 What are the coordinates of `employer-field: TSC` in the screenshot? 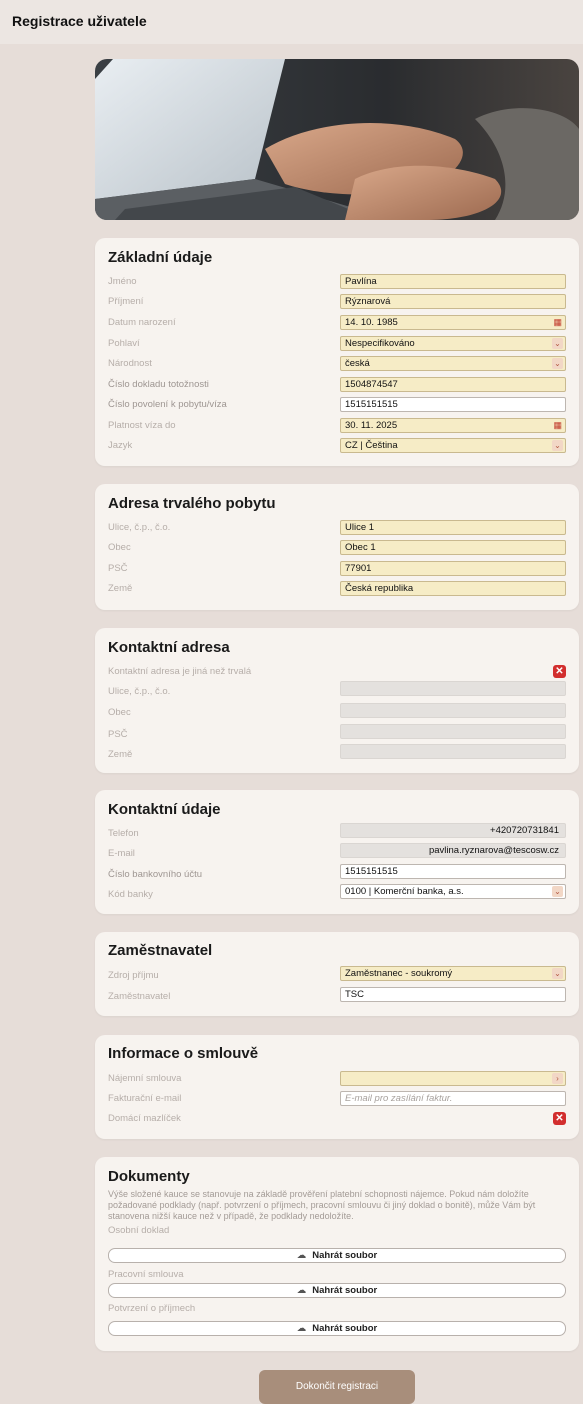 It's located at (453, 994).